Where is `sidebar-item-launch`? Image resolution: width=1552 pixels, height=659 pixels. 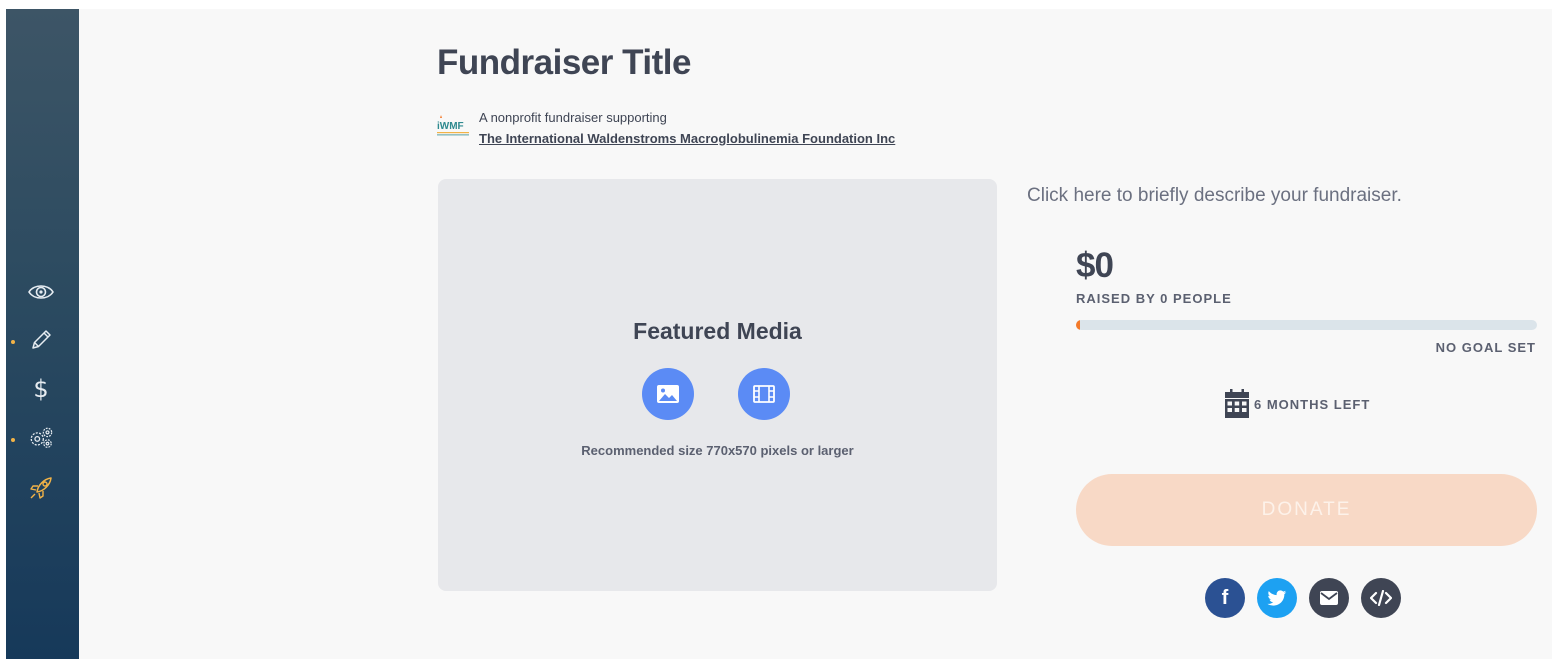 sidebar-item-launch is located at coordinates (41, 488).